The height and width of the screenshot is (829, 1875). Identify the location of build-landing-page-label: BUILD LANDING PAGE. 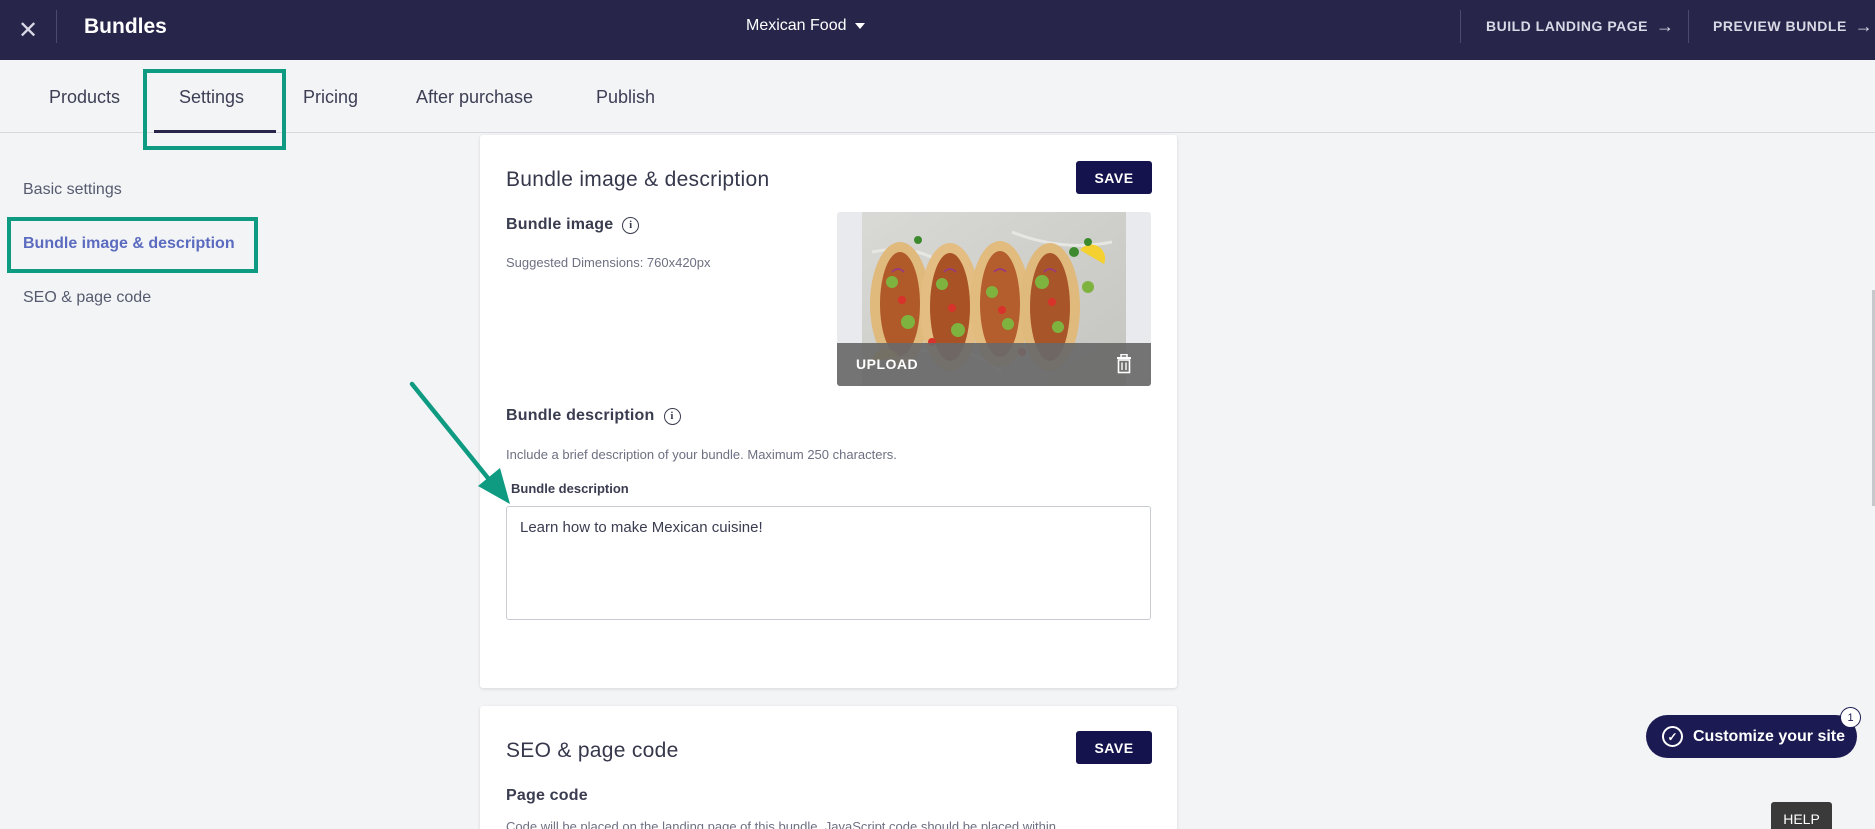
(1567, 26).